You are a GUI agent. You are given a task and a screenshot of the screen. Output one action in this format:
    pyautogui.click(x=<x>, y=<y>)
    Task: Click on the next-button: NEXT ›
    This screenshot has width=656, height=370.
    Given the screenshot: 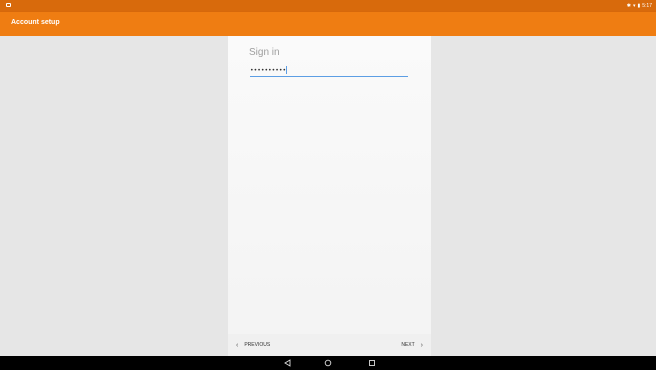 What is the action you would take?
    pyautogui.click(x=412, y=345)
    